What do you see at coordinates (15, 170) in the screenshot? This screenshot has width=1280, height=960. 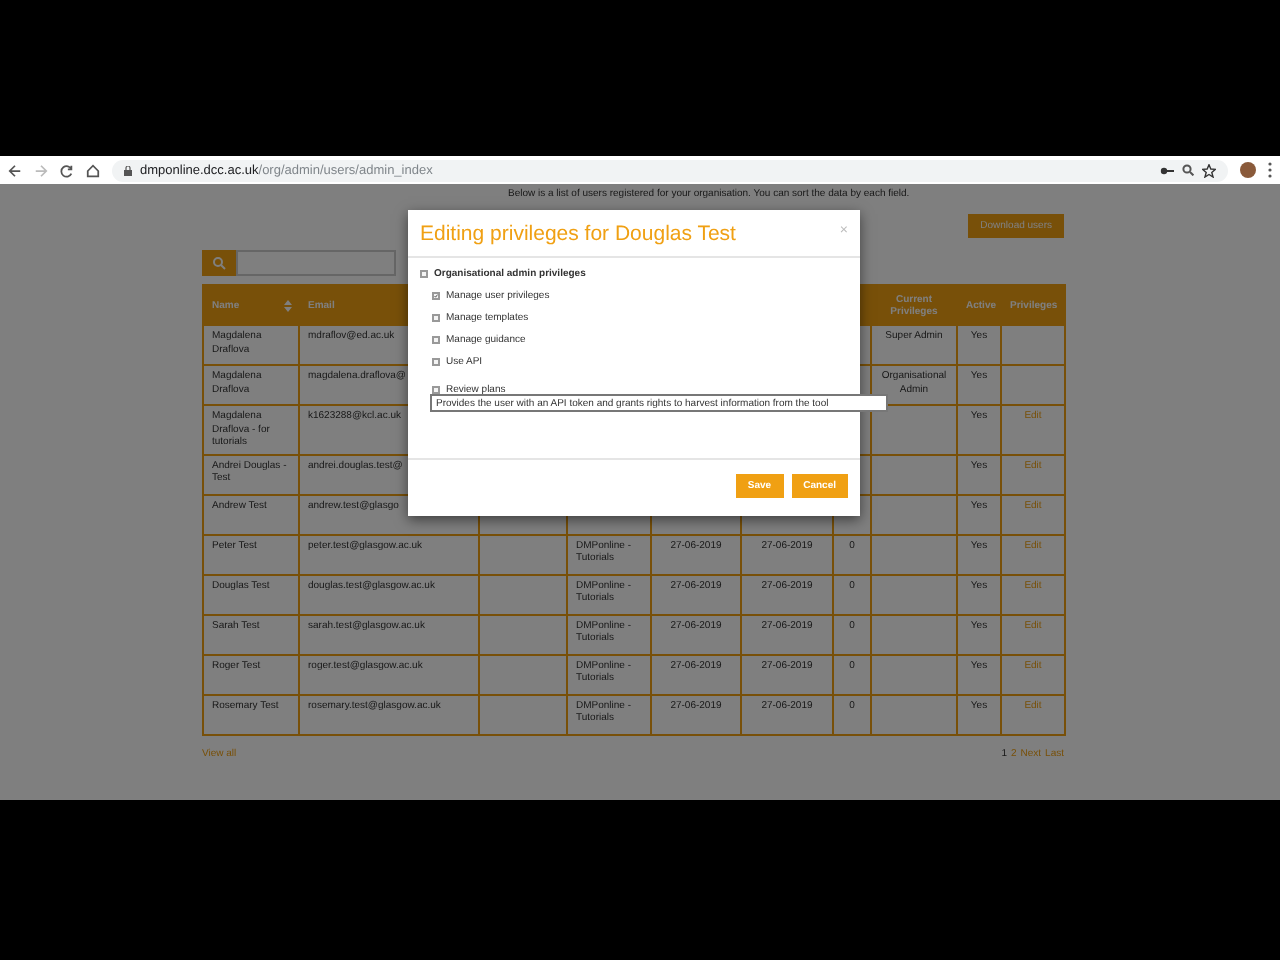 I see `back-icon` at bounding box center [15, 170].